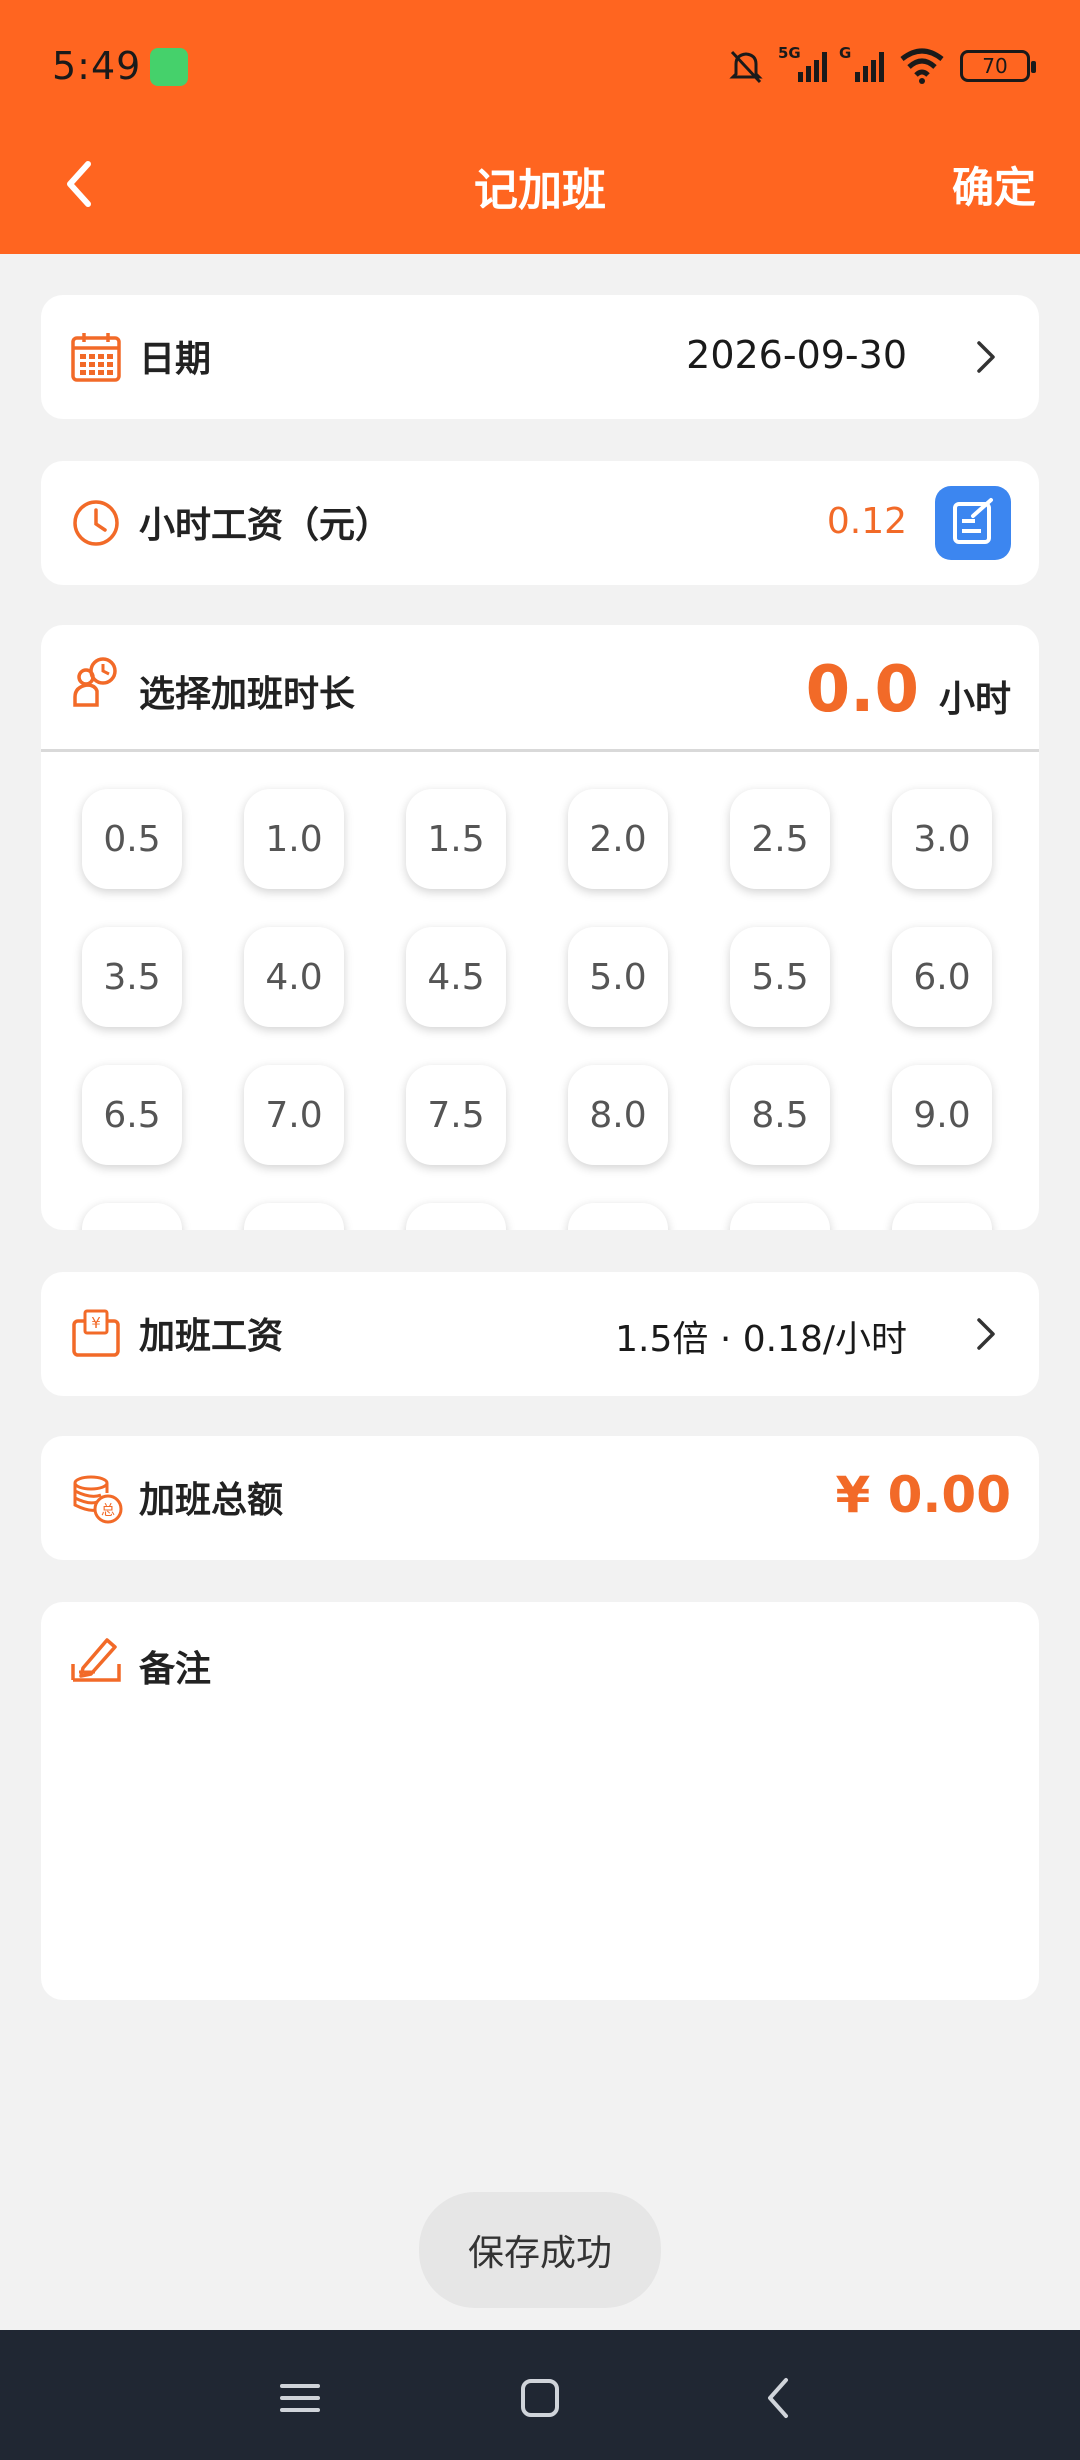  I want to click on status-icons: 5G G 70, so click(881, 66).